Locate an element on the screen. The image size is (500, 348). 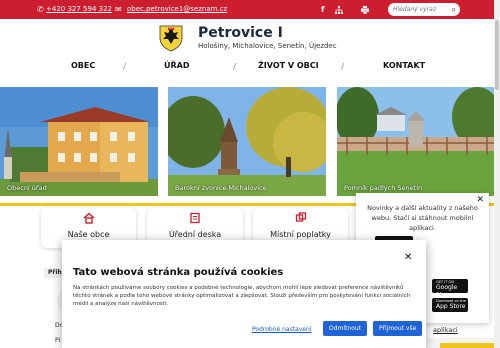
photo-caption: Barokní zvonice Michalovice is located at coordinates (221, 188).